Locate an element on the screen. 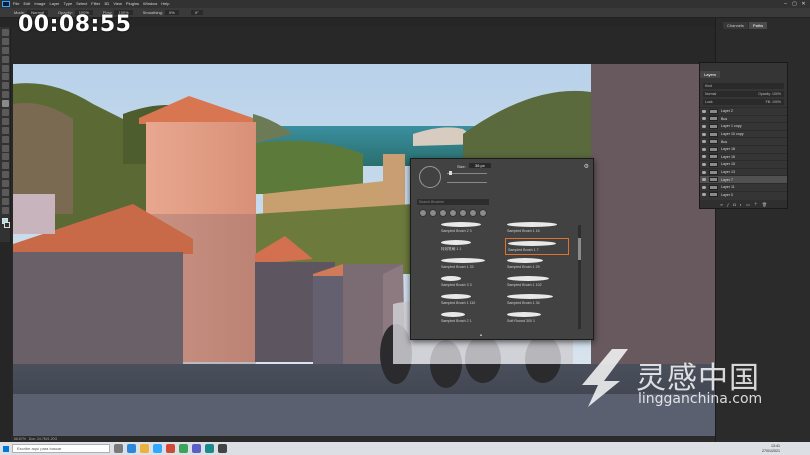  shape-tool-icon is located at coordinates (5, 193).